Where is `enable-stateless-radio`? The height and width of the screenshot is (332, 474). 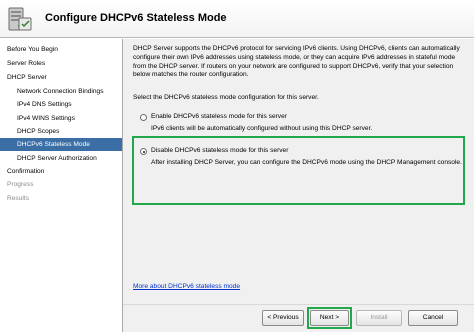
enable-stateless-radio is located at coordinates (143, 117).